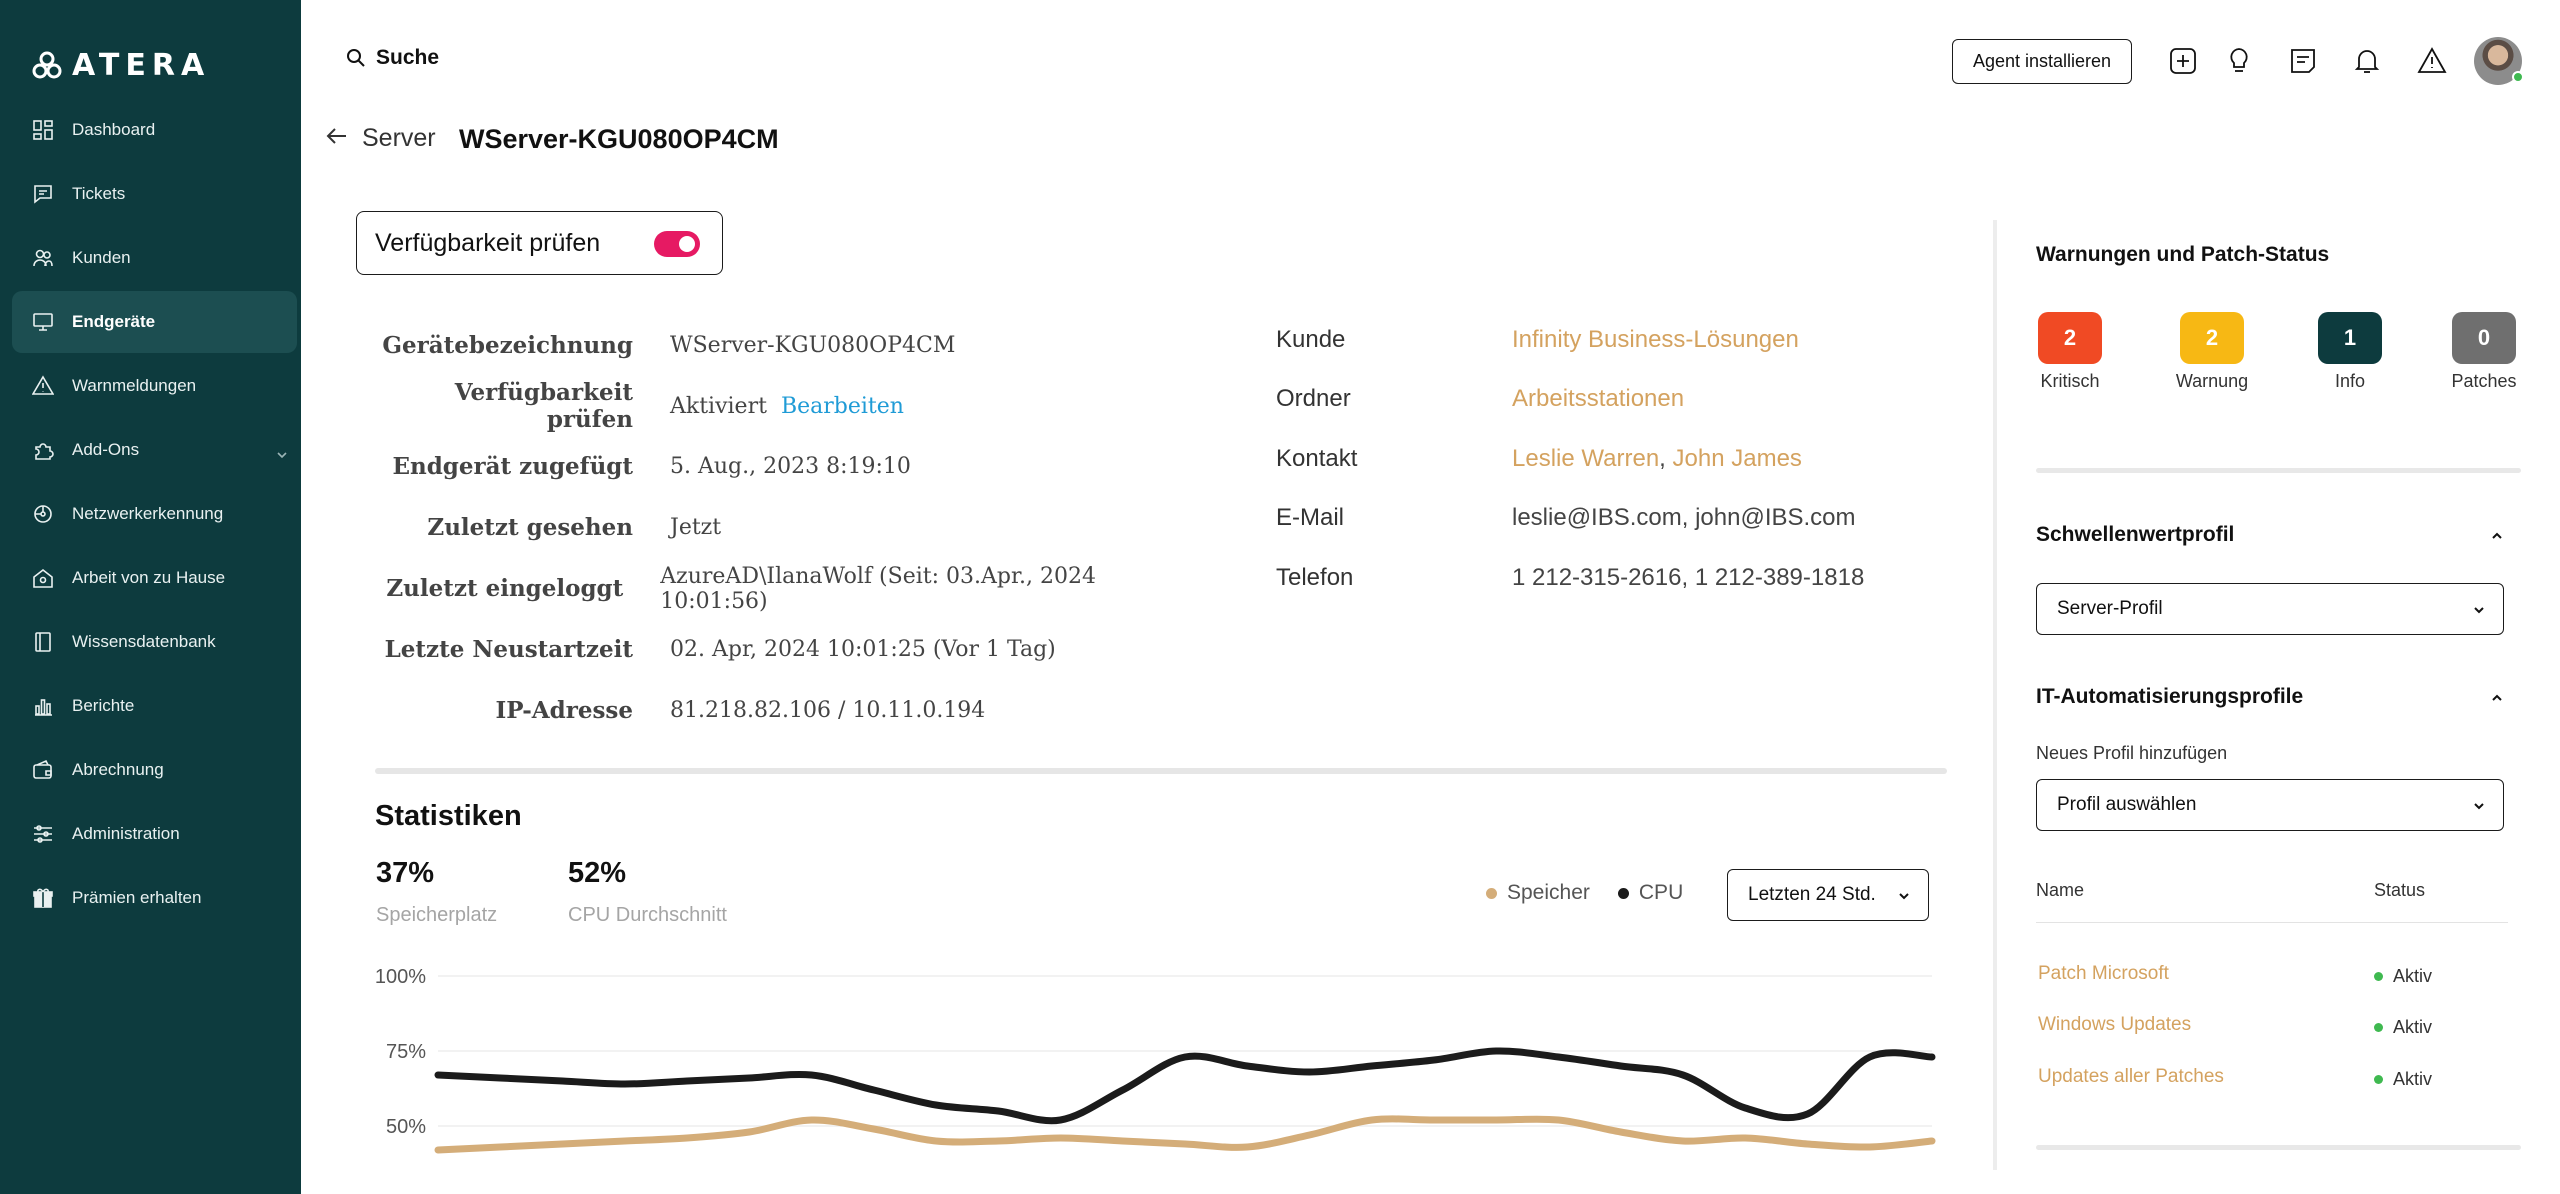 The height and width of the screenshot is (1194, 2560). Describe the element at coordinates (597, 873) in the screenshot. I see `cpu-value: 52%` at that location.